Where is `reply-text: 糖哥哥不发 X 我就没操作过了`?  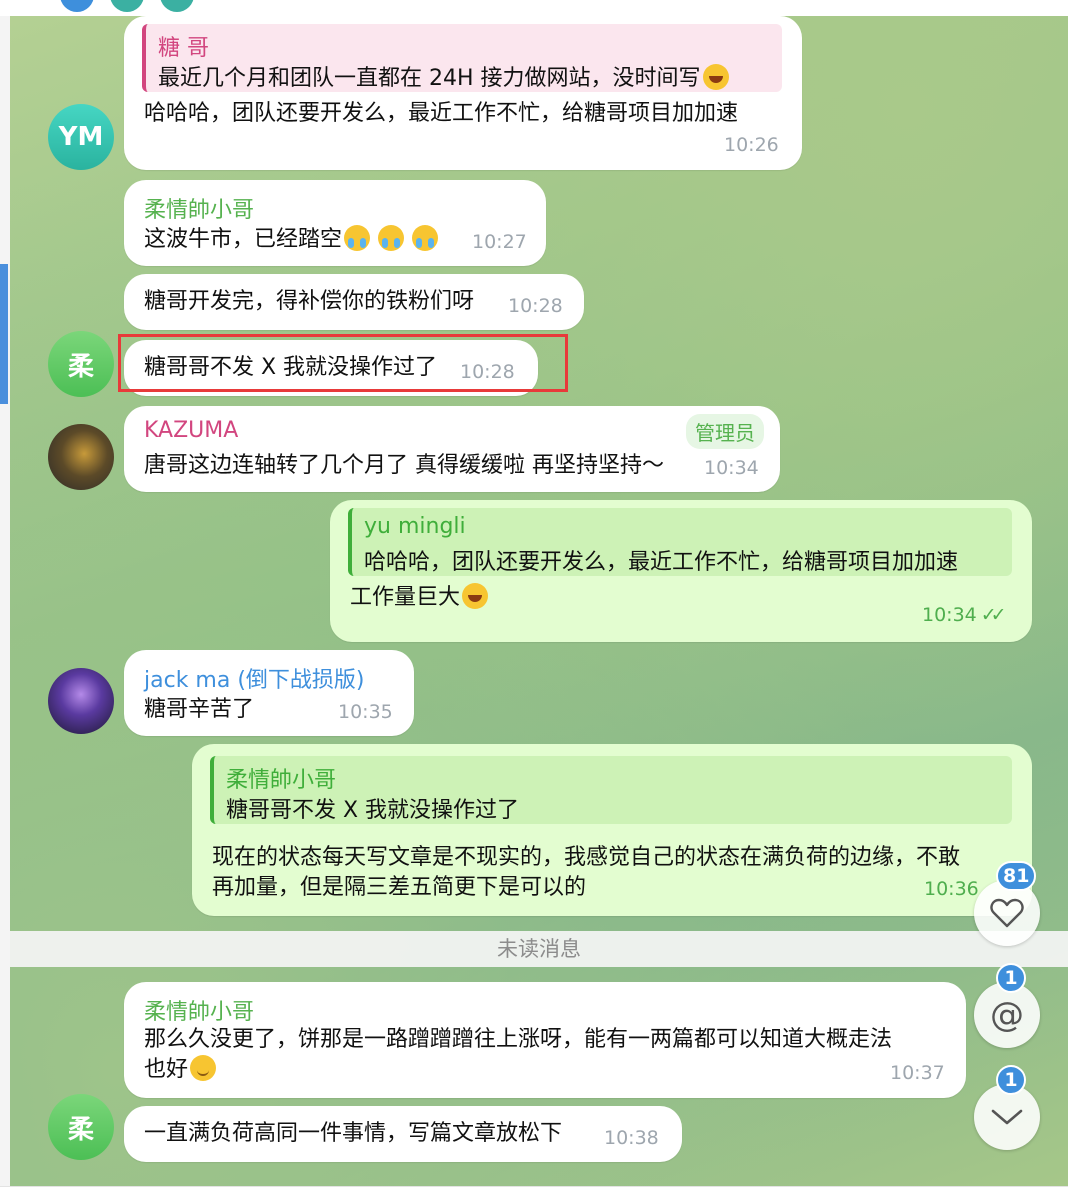
reply-text: 糖哥哥不发 X 我就没操作过了 is located at coordinates (373, 810).